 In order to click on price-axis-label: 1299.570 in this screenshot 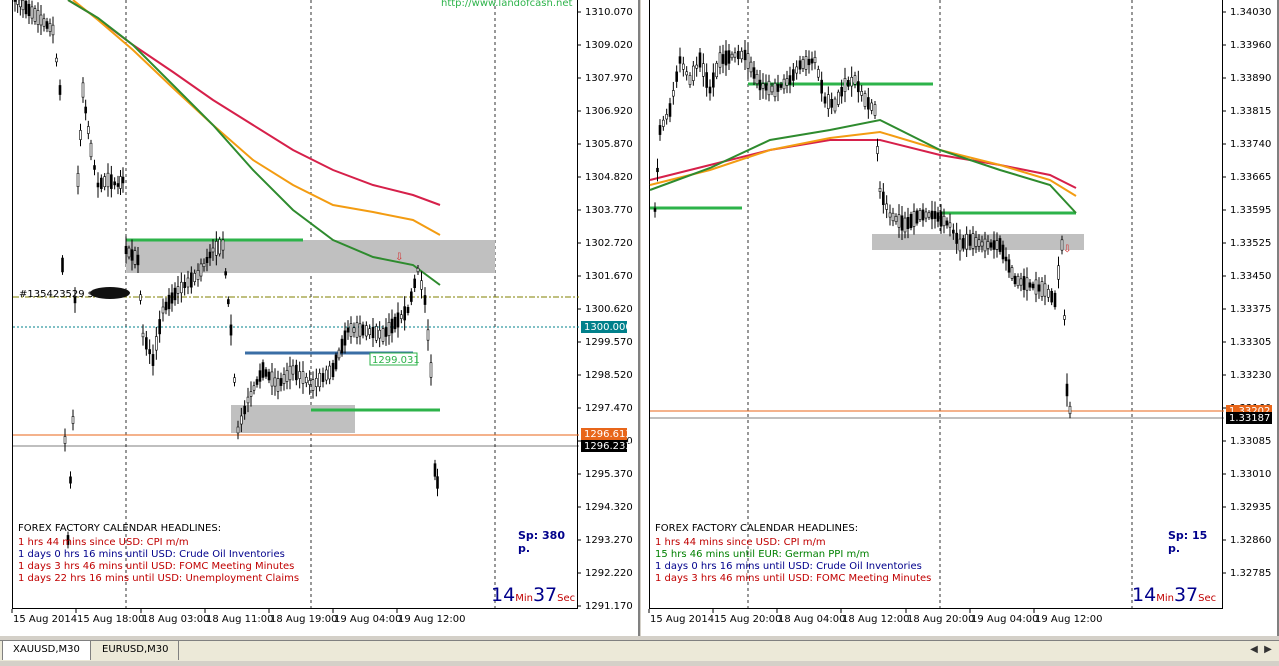, I will do `click(609, 342)`.